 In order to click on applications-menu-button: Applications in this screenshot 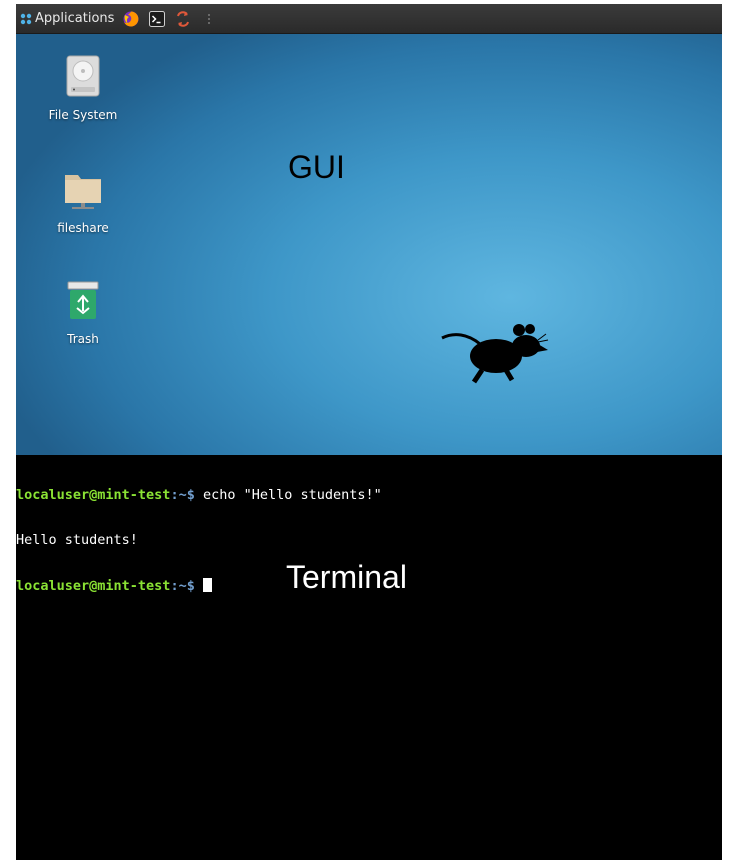, I will do `click(65, 18)`.